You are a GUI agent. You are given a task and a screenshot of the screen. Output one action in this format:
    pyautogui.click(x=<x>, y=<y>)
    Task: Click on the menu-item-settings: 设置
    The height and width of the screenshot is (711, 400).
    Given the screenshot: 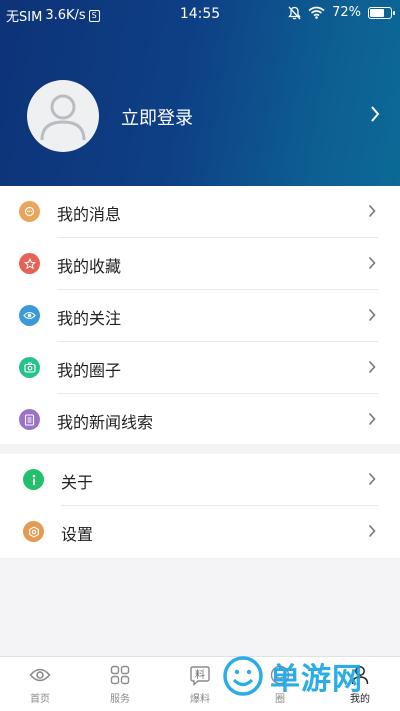 What is the action you would take?
    pyautogui.click(x=200, y=532)
    